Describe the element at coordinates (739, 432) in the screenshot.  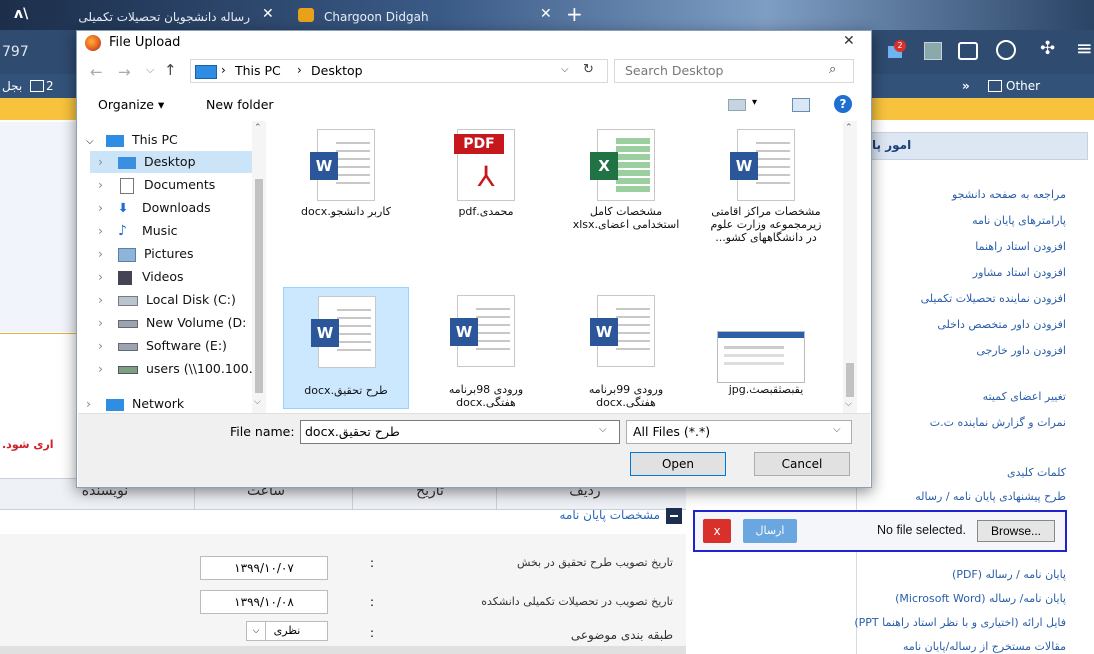
I see `file-type-select: All Files (*.*) ⌵` at that location.